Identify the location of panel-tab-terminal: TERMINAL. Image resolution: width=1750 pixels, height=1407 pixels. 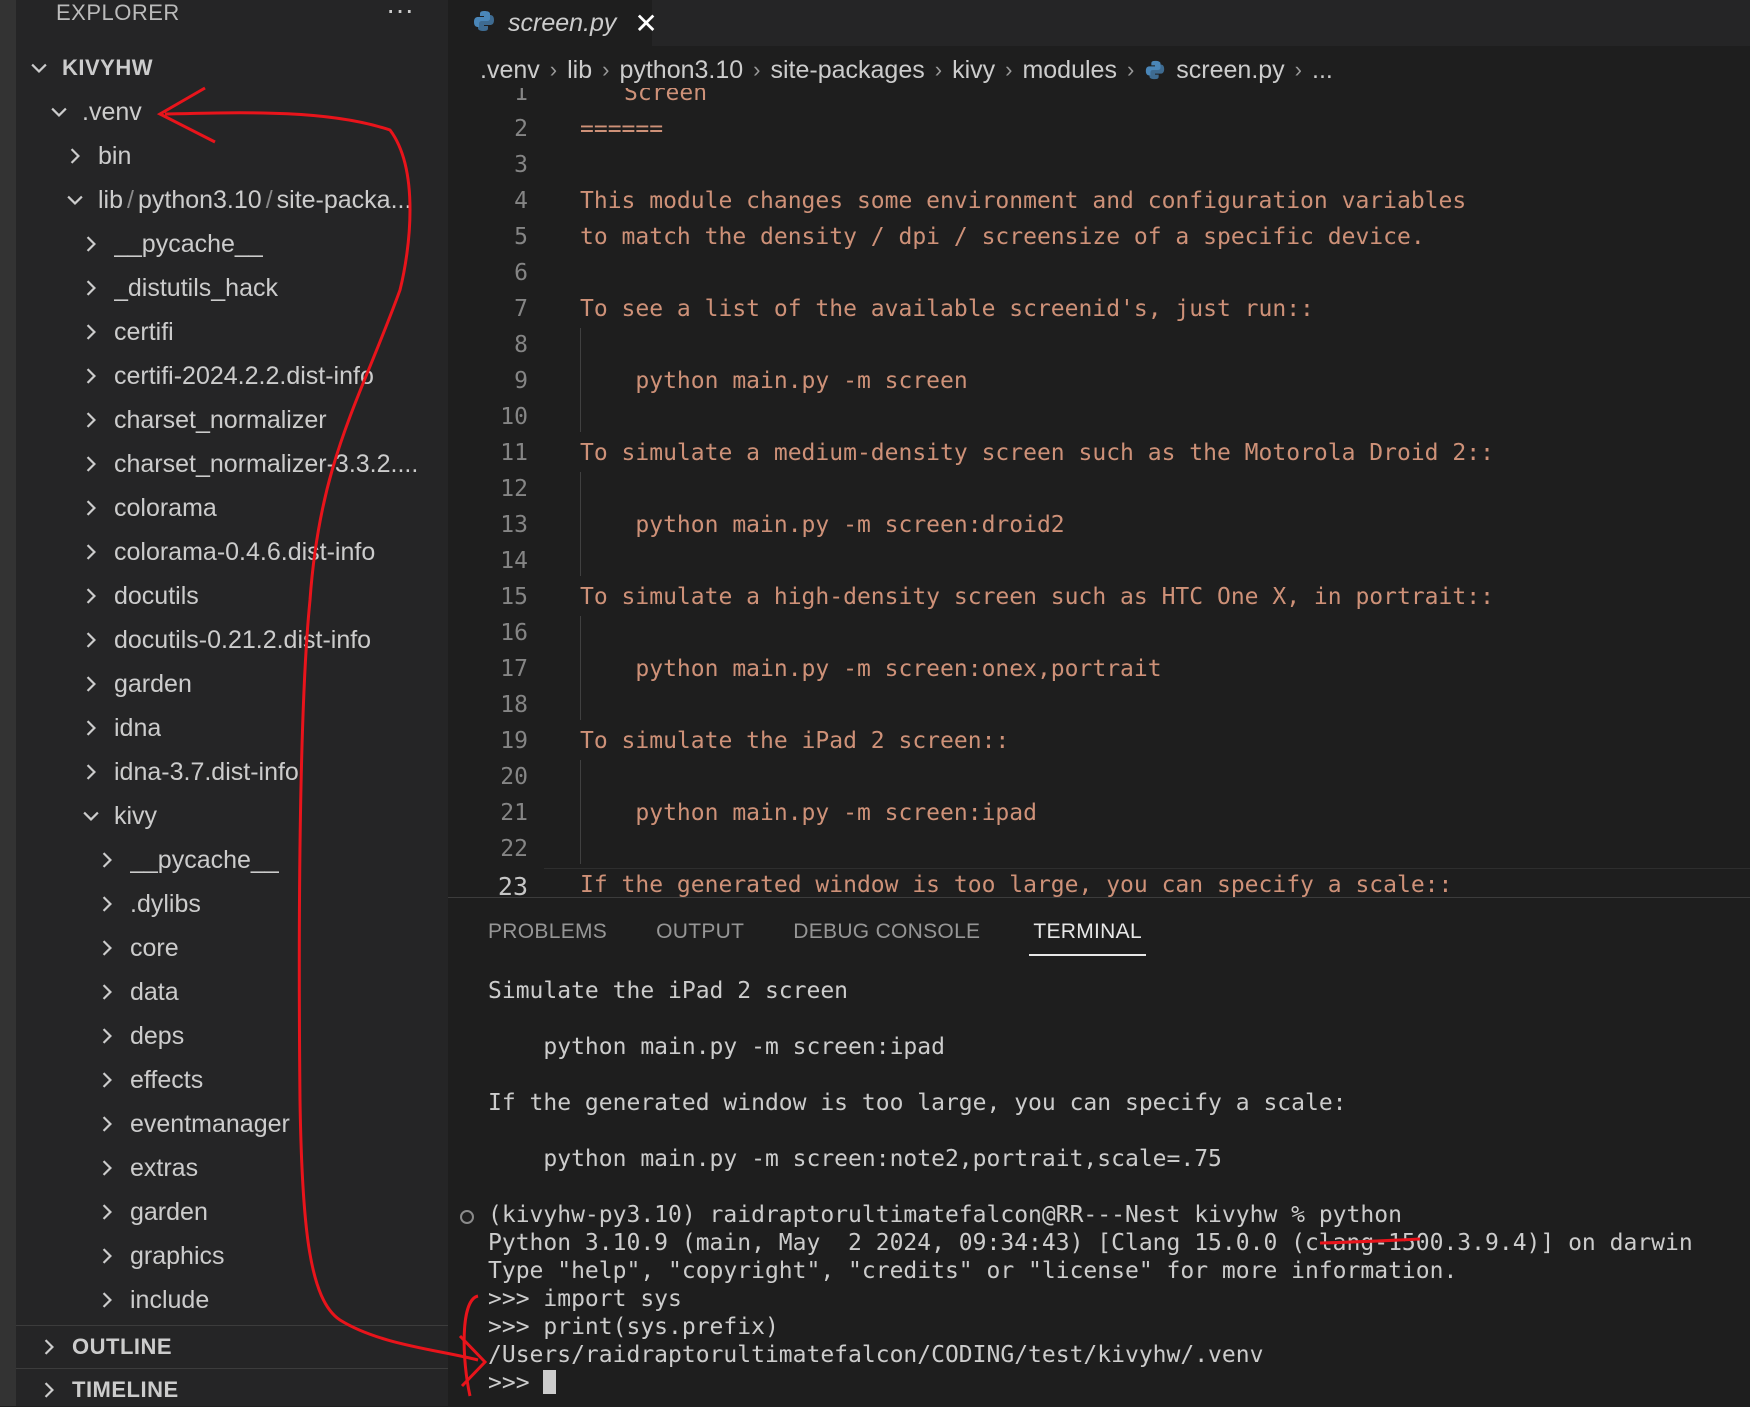
(1087, 938).